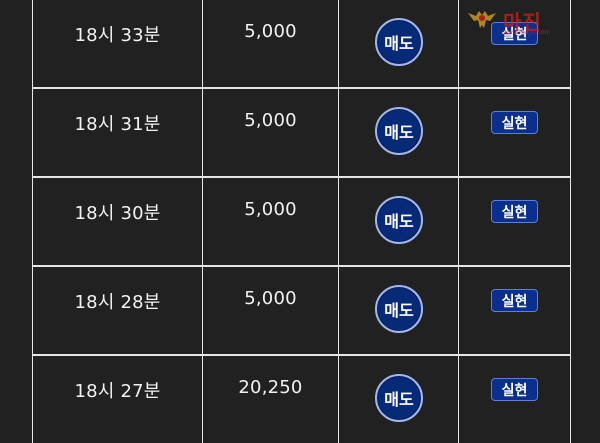 This screenshot has height=443, width=600. I want to click on trade-time: 18시 28분, so click(117, 302).